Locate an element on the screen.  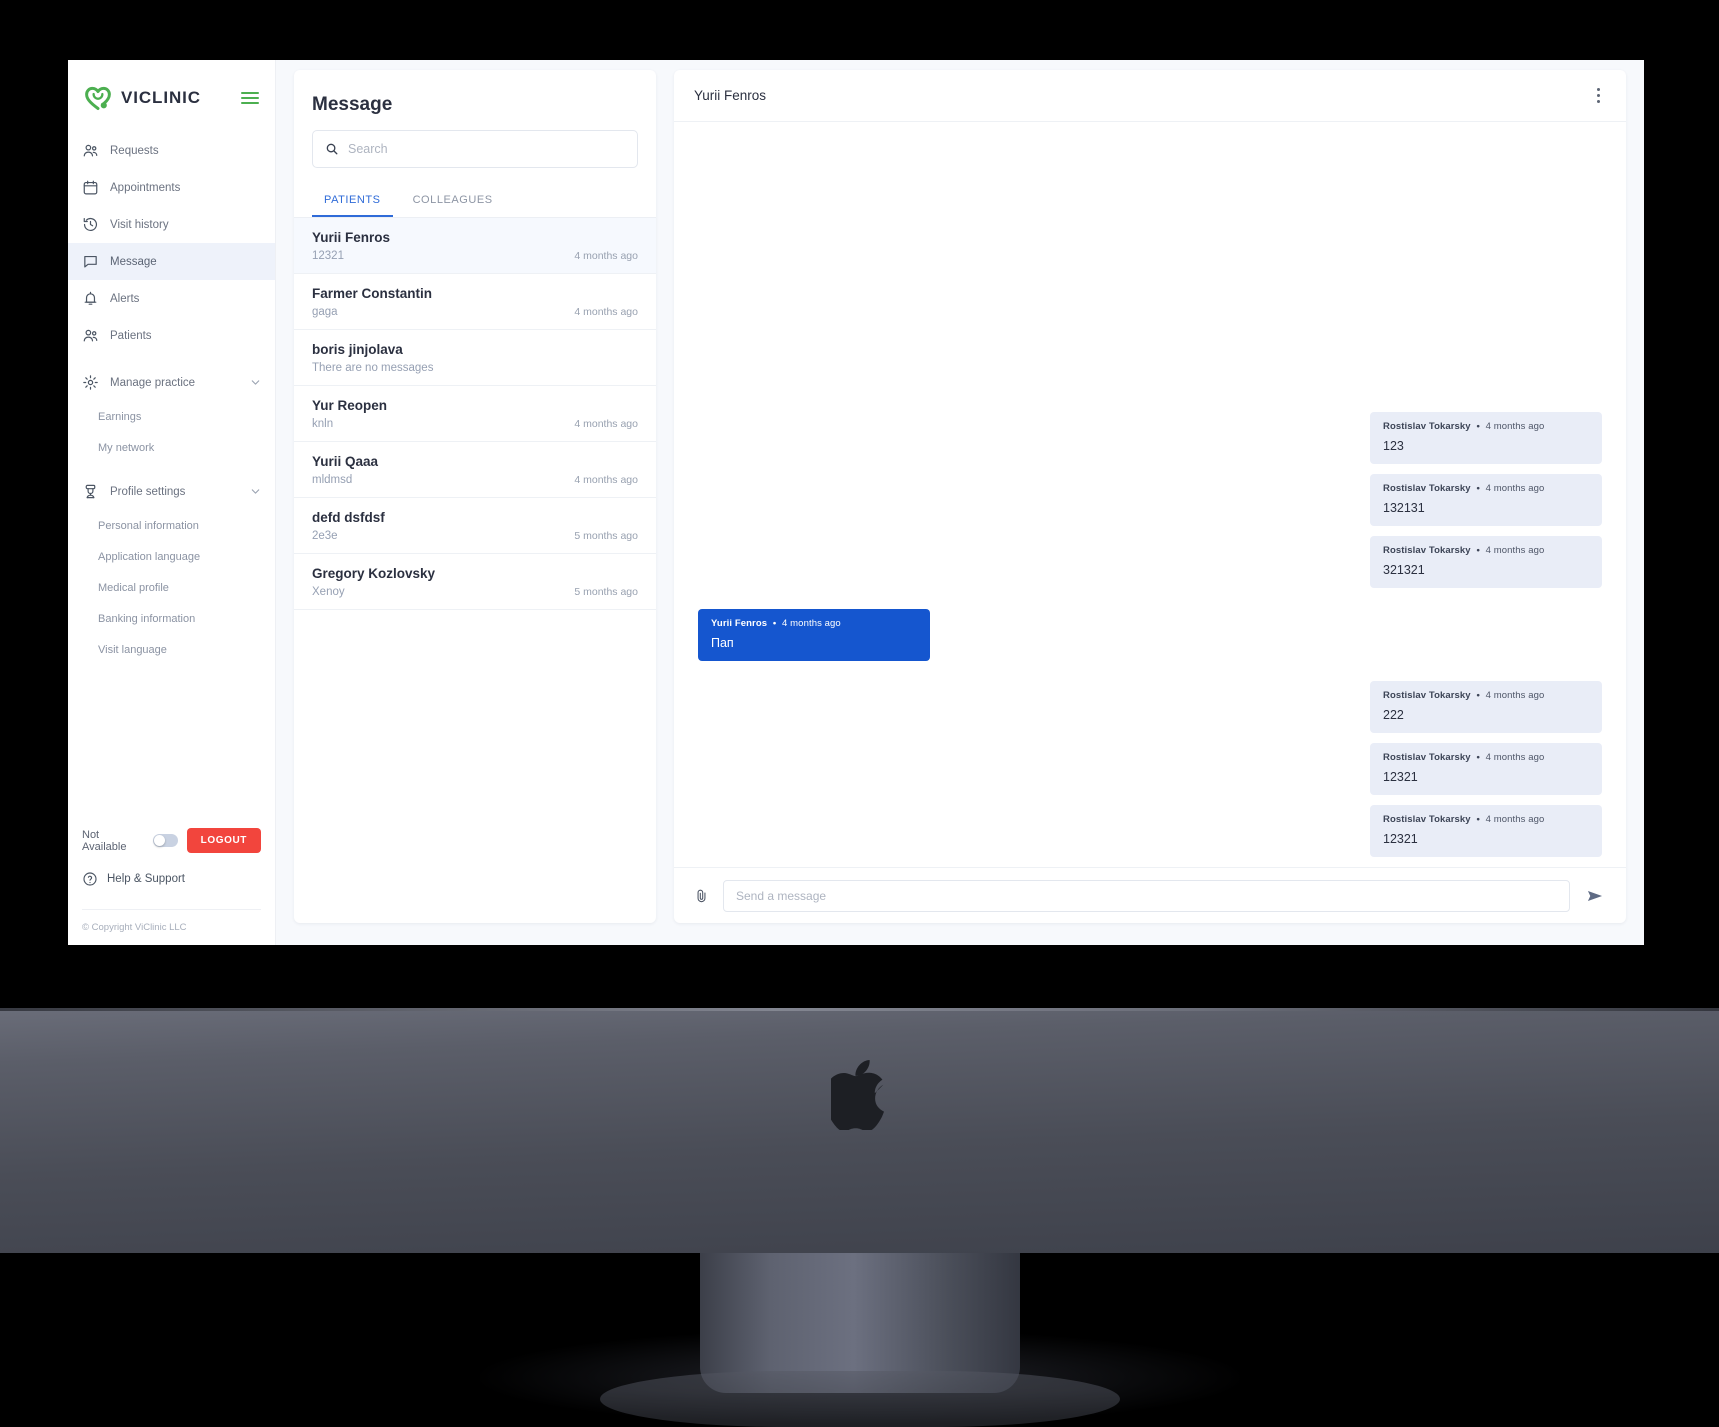
help-and-support-link: Help & Support is located at coordinates (171, 890).